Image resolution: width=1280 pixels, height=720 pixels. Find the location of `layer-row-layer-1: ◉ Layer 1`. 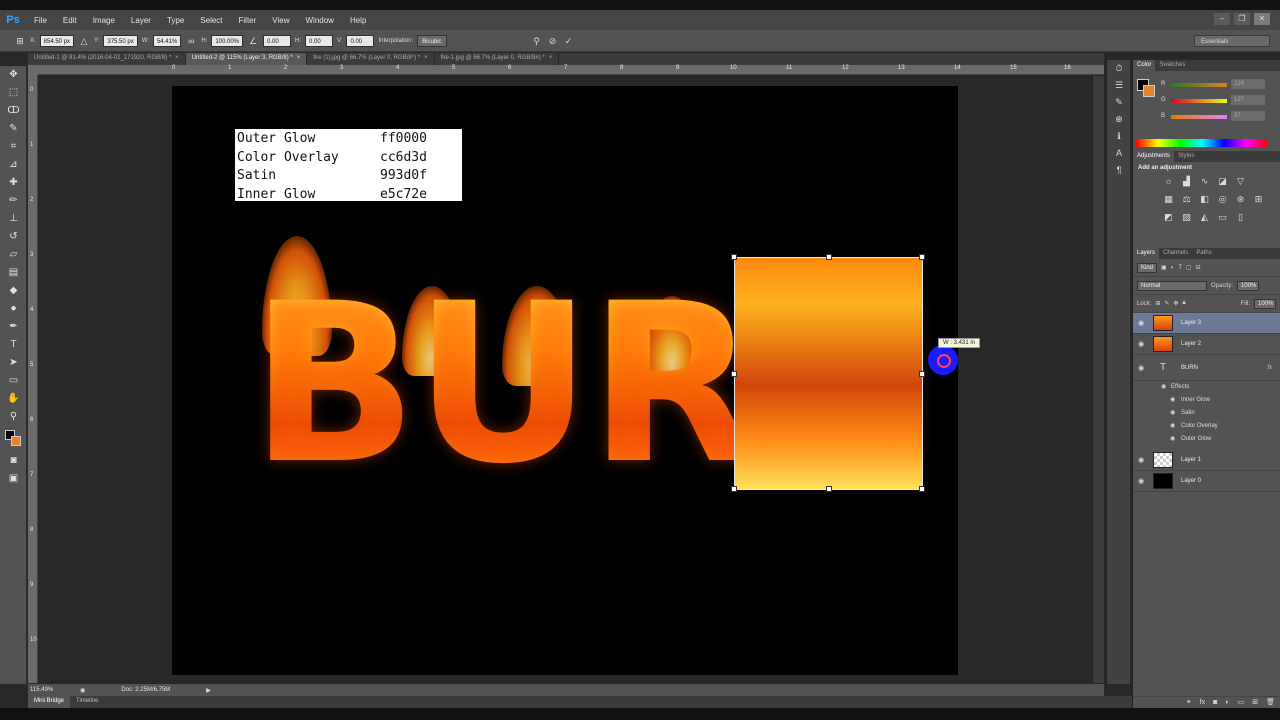

layer-row-layer-1: ◉ Layer 1 is located at coordinates (1206, 460).